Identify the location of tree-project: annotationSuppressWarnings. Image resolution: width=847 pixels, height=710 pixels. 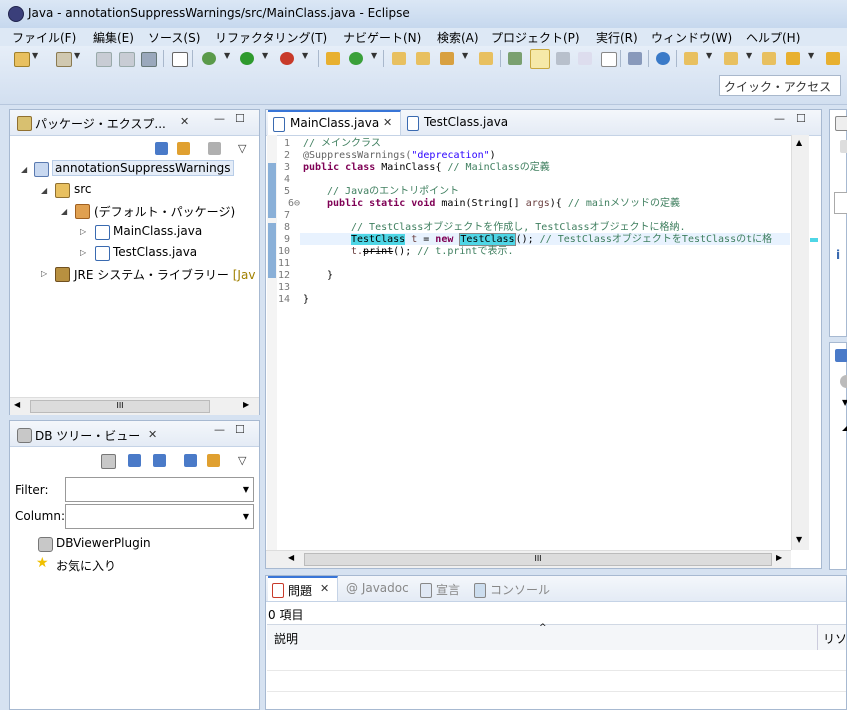
(143, 168).